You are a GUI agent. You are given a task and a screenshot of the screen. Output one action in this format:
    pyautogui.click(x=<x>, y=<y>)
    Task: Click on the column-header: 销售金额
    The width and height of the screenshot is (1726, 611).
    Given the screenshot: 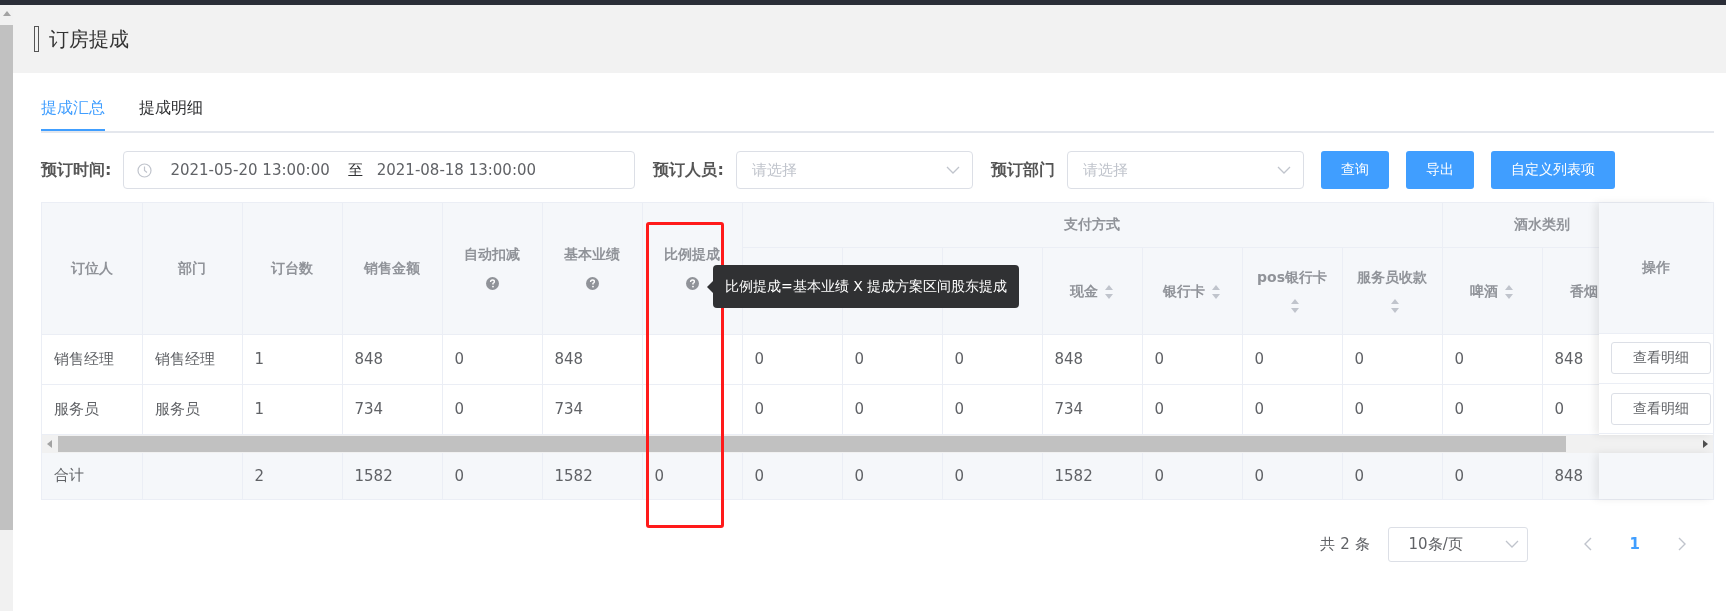 What is the action you would take?
    pyautogui.click(x=392, y=268)
    